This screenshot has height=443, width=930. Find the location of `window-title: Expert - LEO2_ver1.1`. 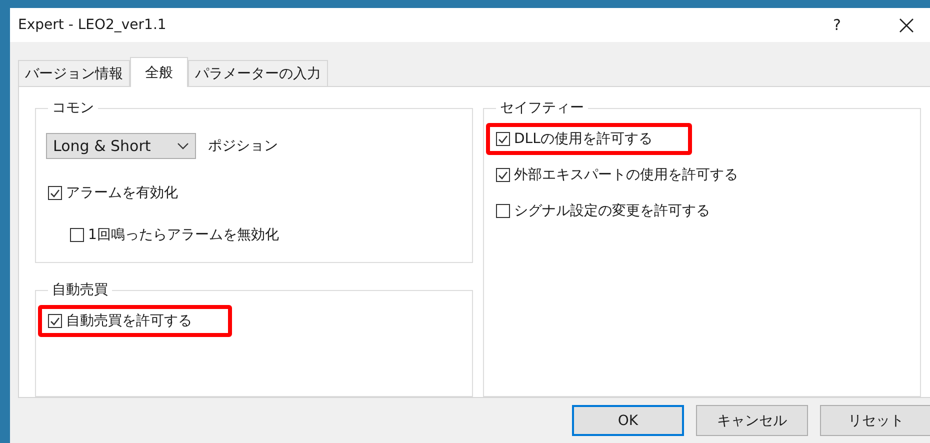

window-title: Expert - LEO2_ver1.1 is located at coordinates (93, 25).